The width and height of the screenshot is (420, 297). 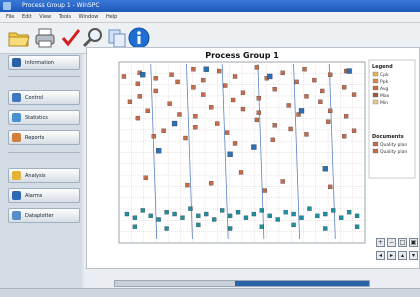 I want to click on zoom-fit-button: ▣, so click(x=413, y=242).